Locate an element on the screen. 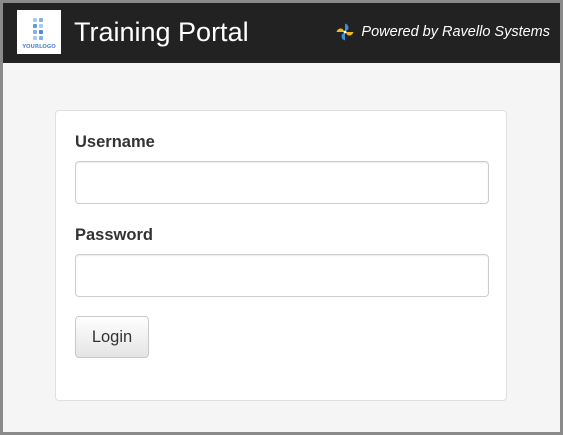 This screenshot has height=435, width=563. username-input is located at coordinates (282, 182).